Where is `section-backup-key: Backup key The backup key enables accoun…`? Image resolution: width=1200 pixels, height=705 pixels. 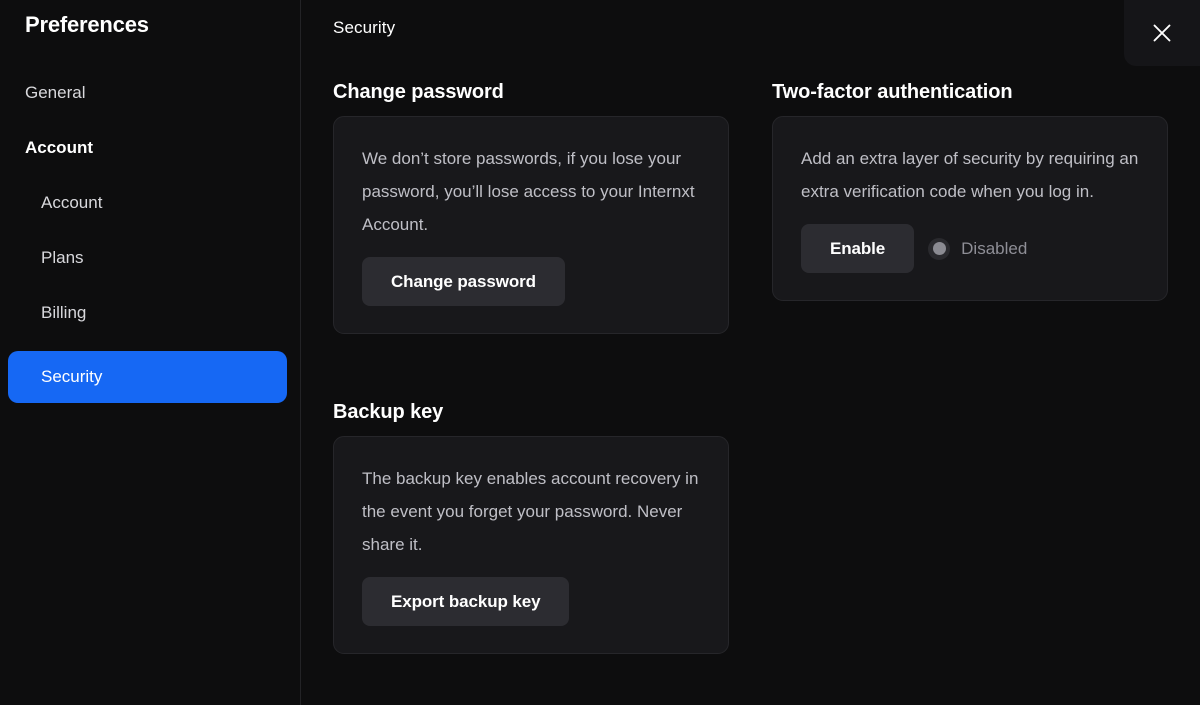
section-backup-key: Backup key The backup key enables accoun… is located at coordinates (531, 527).